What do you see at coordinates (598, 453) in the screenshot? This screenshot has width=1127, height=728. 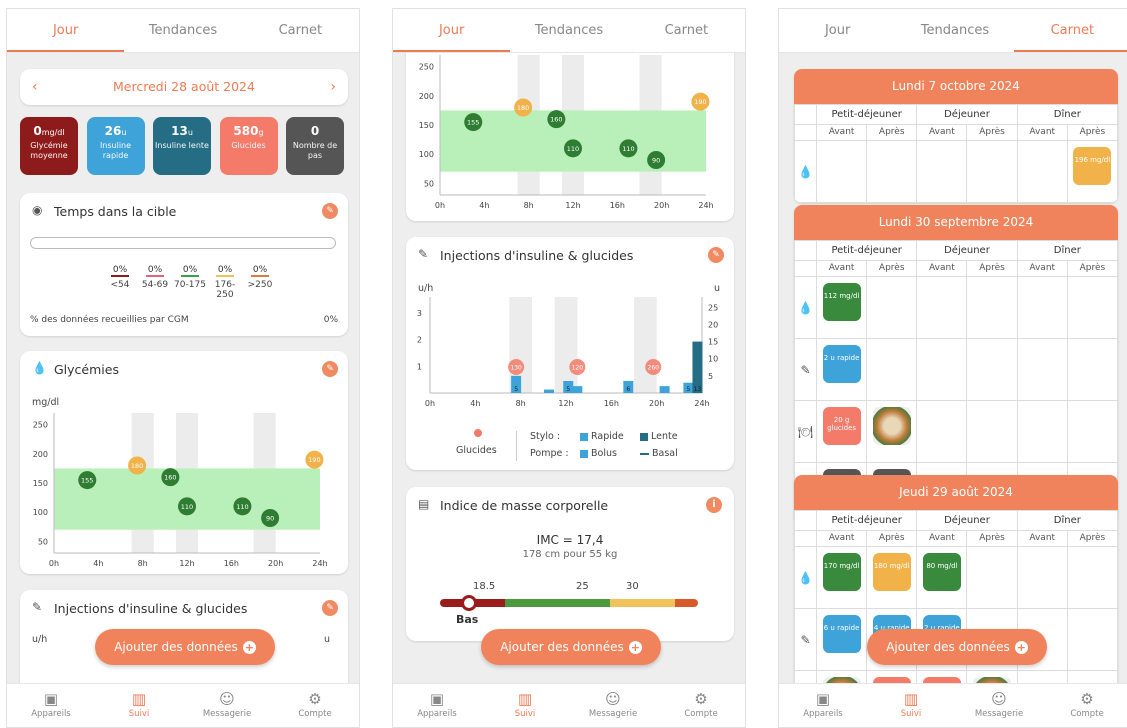 I see `legend-bolus: Bolus` at bounding box center [598, 453].